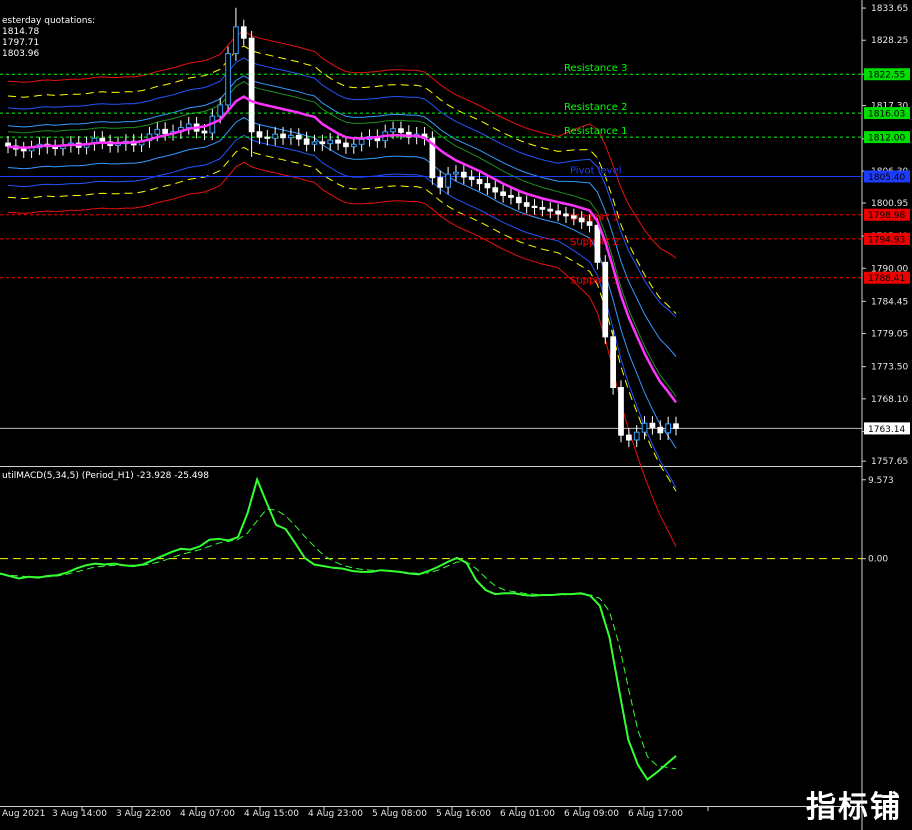 This screenshot has height=830, width=912. I want to click on time-tick-label: 4 Aug 15:00, so click(271, 814).